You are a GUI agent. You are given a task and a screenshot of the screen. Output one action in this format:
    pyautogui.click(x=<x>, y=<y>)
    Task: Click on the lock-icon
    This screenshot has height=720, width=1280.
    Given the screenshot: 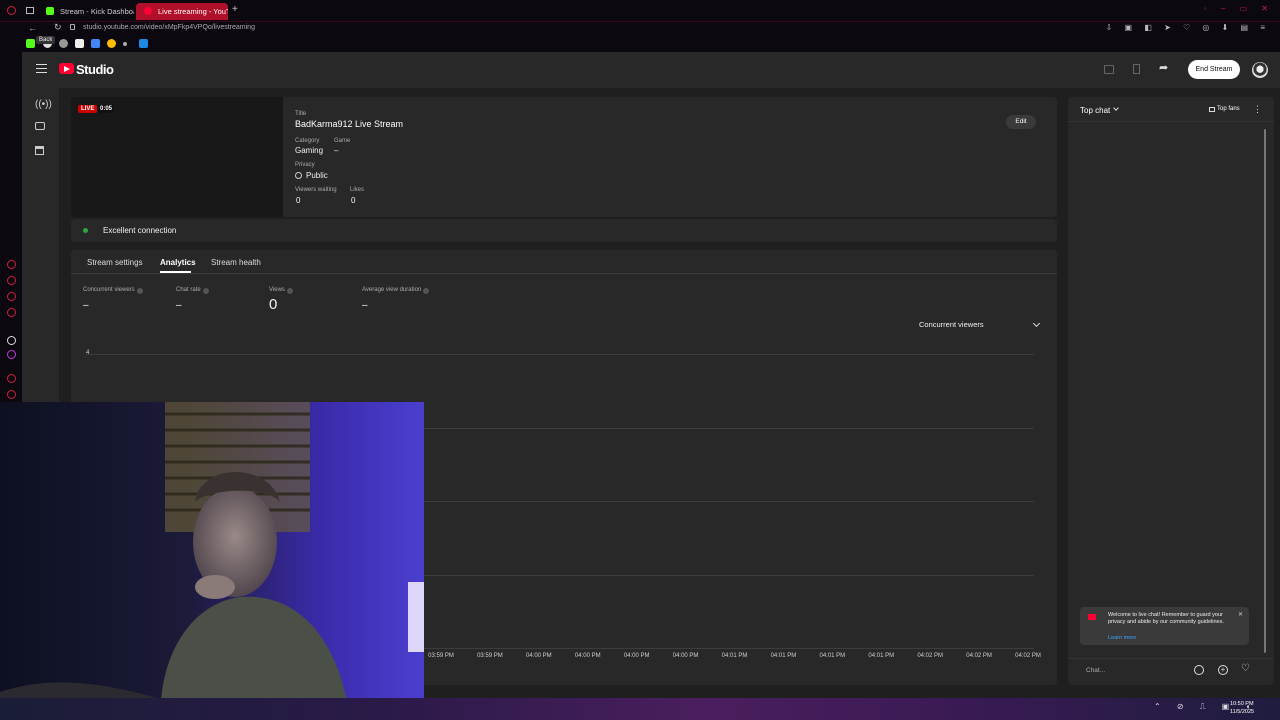 What is the action you would take?
    pyautogui.click(x=72, y=27)
    